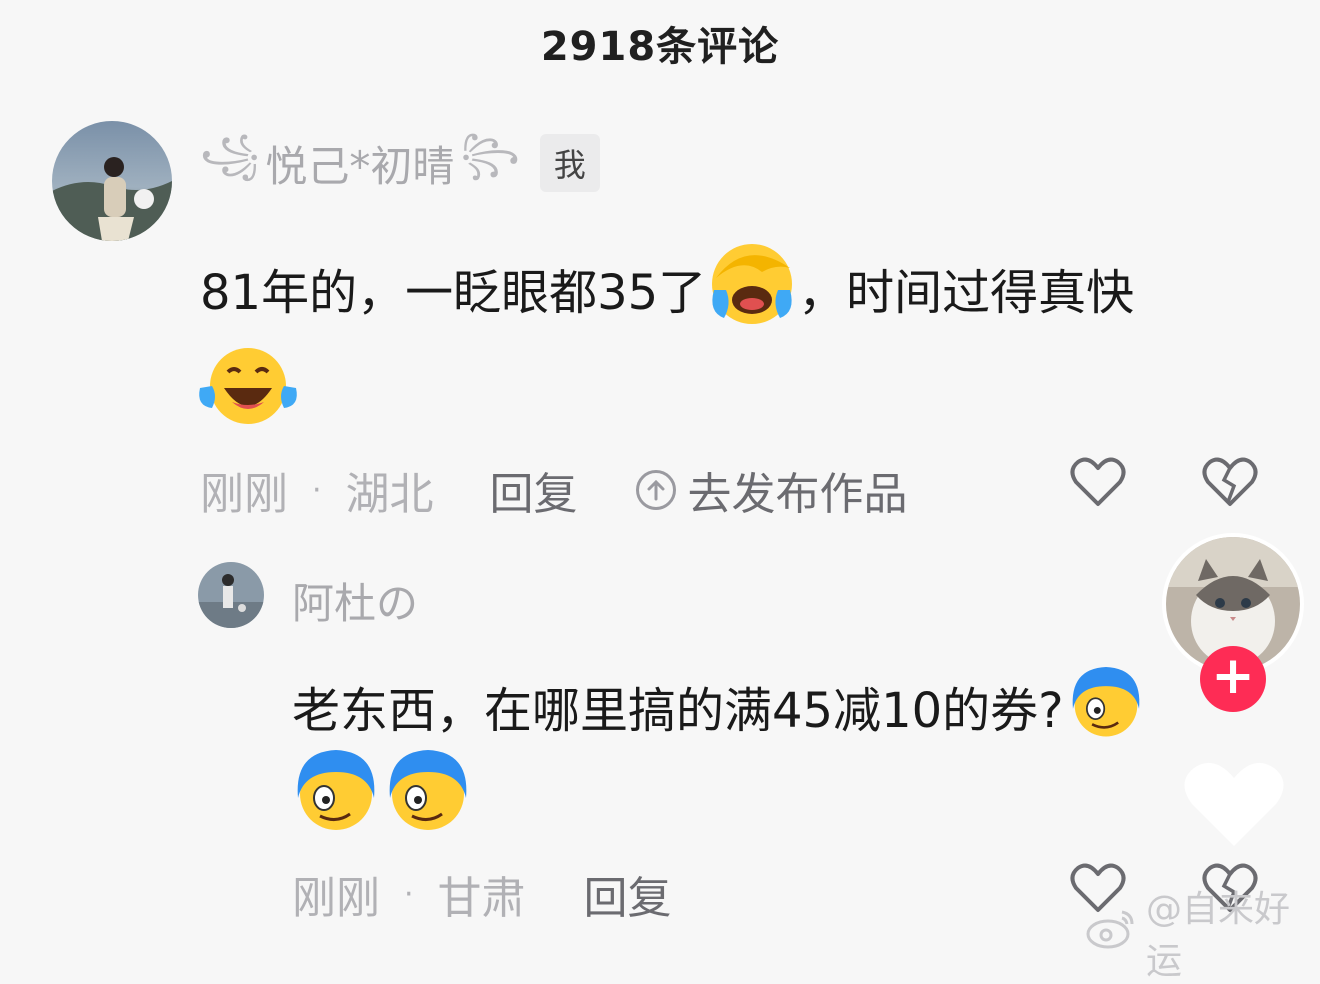  I want to click on comment1-text-part1: 81年的，一眨眼都35了, so click(453, 293).